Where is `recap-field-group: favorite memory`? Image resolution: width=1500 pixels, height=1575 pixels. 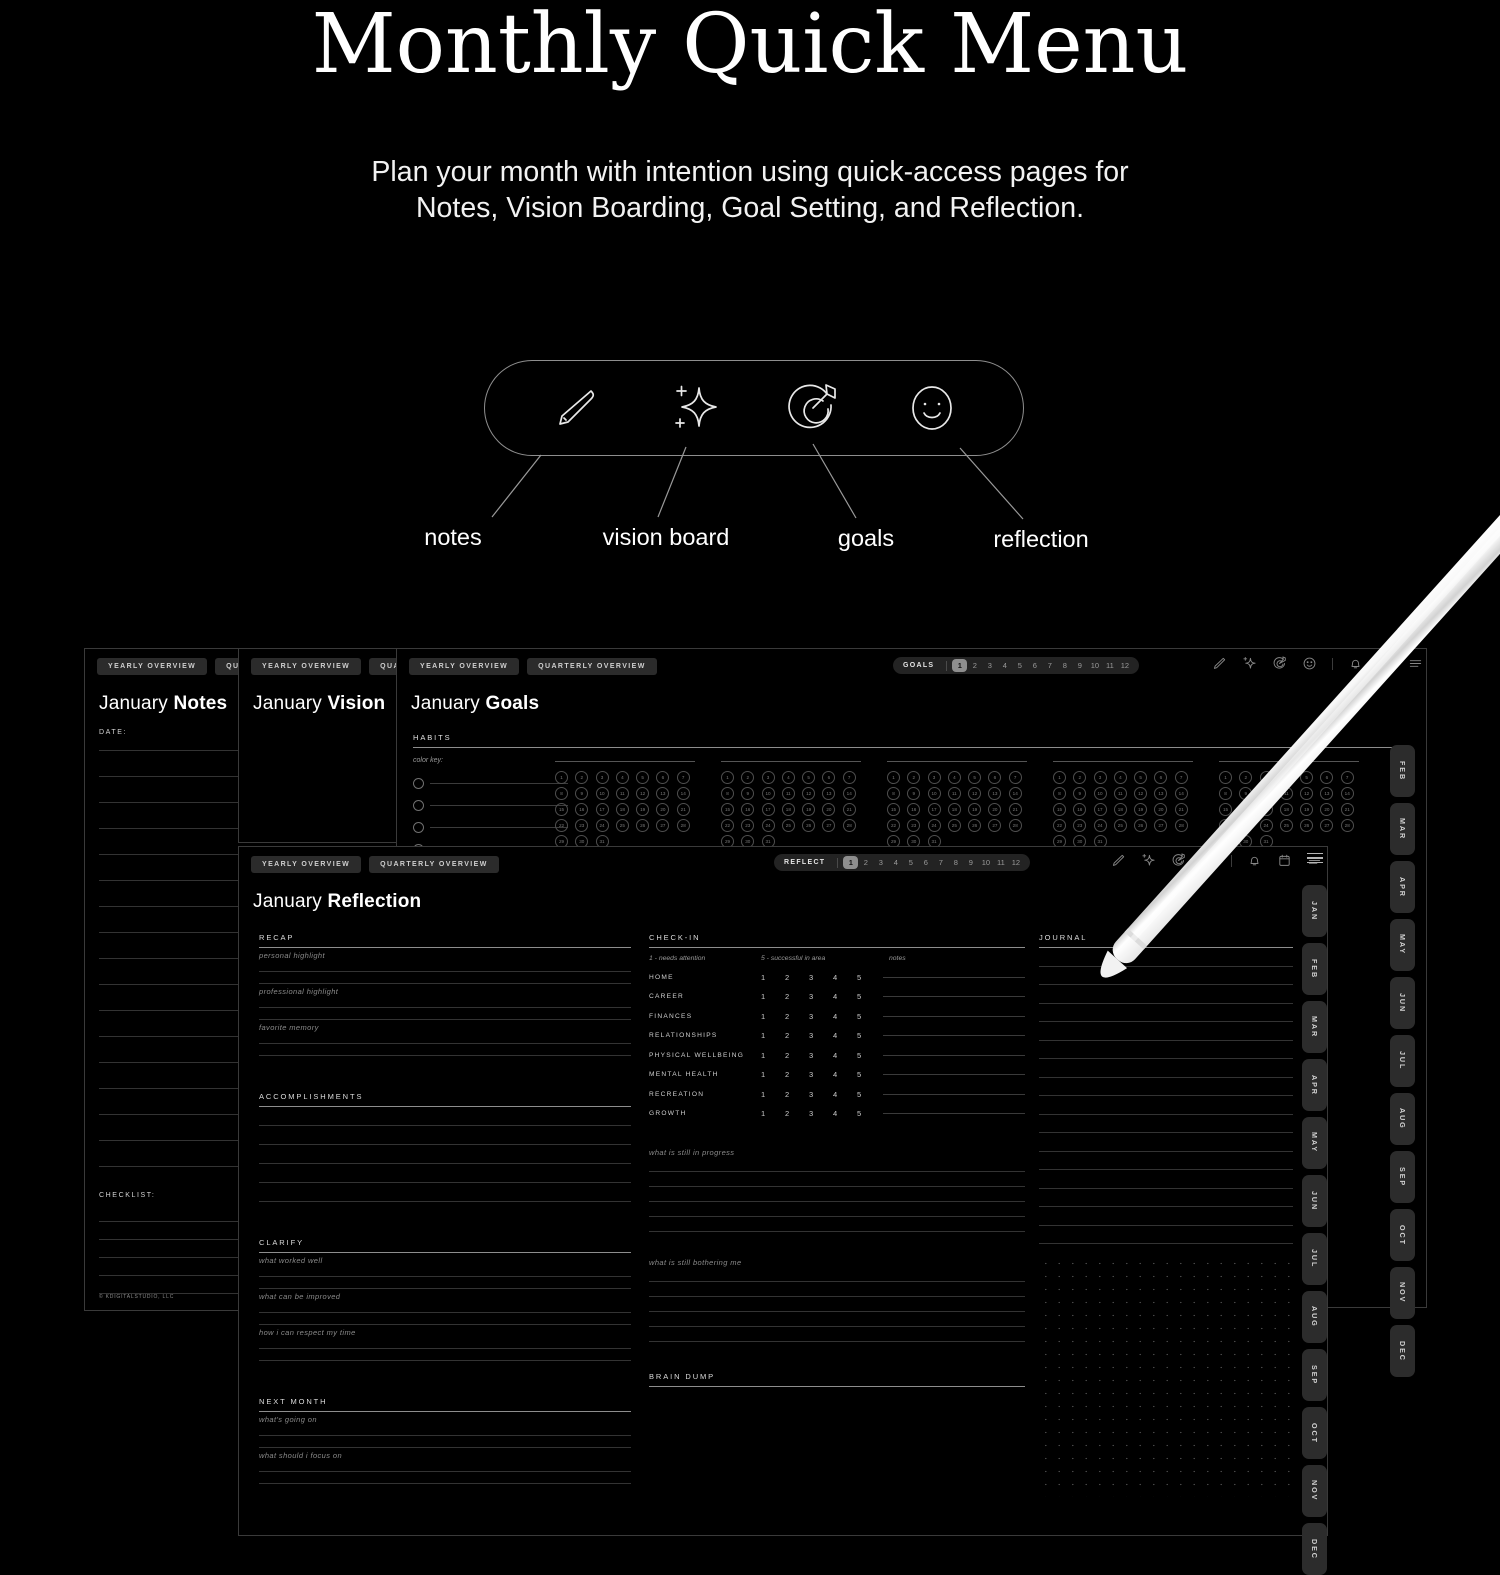
recap-field-group: favorite memory is located at coordinates (445, 1039).